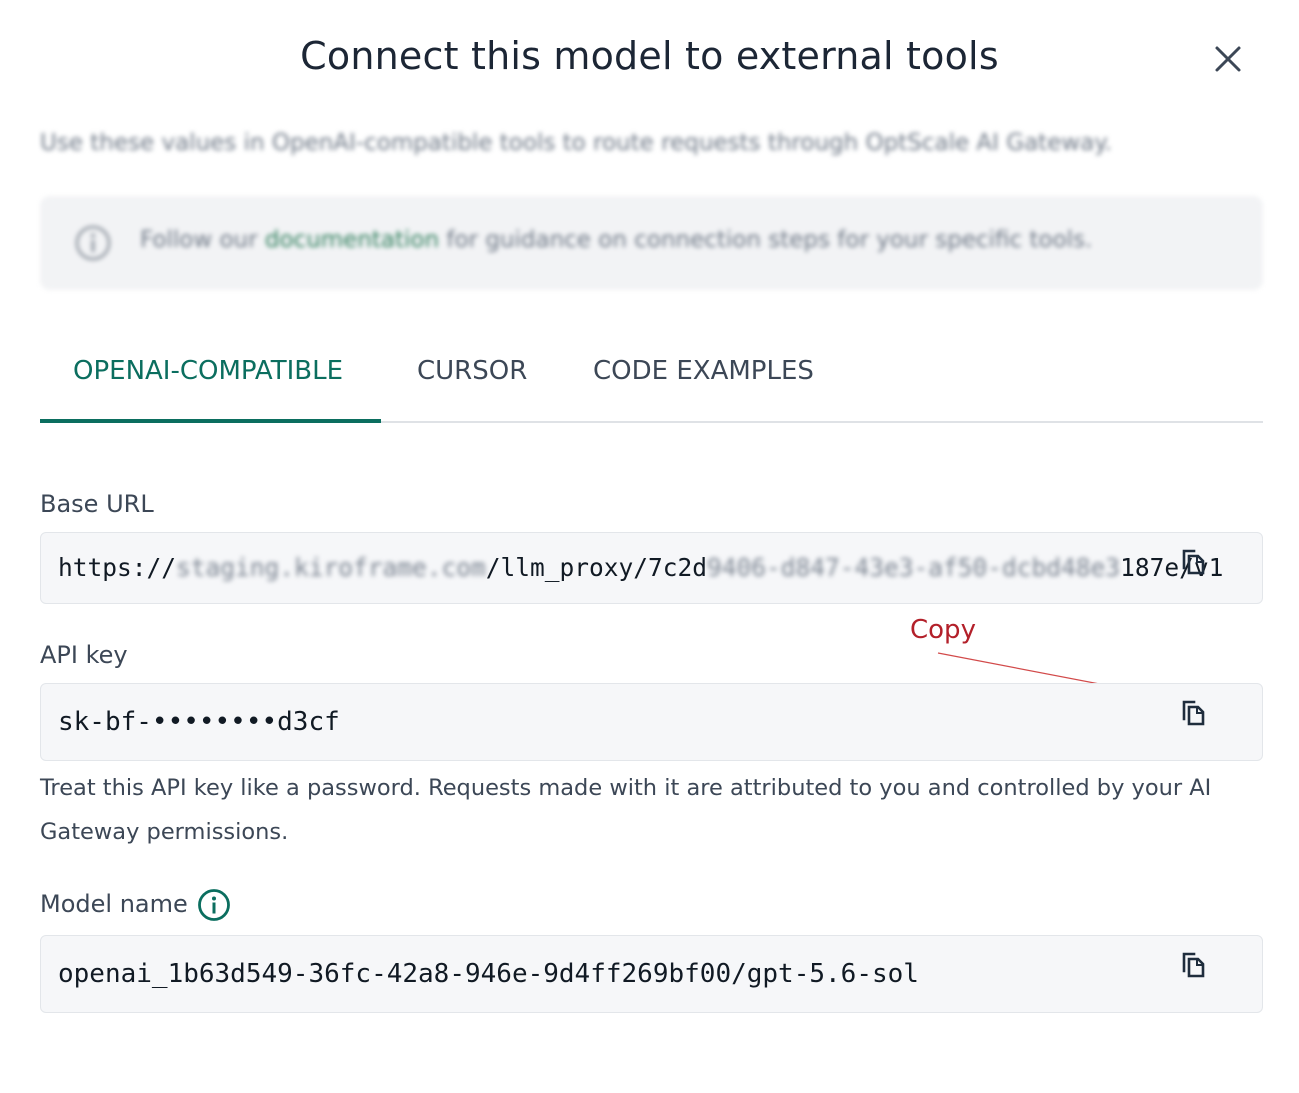  Describe the element at coordinates (208, 371) in the screenshot. I see `tab-openai-compatible: OPENAI-COMPATIBLE` at that location.